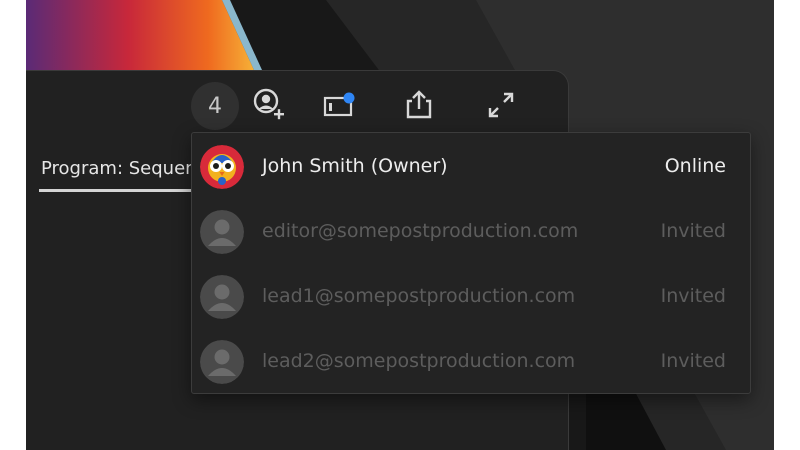 This screenshot has height=450, width=800. I want to click on collaborator-name: editor@somepostproduction.com, so click(420, 231).